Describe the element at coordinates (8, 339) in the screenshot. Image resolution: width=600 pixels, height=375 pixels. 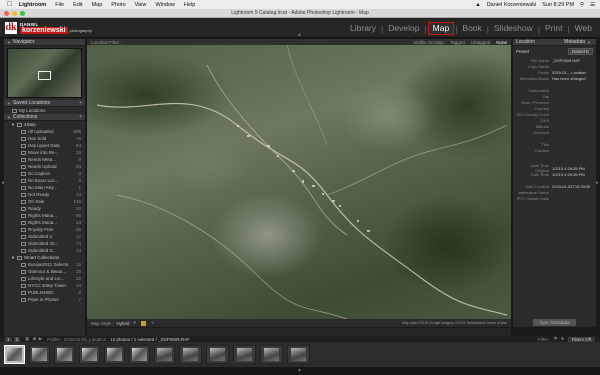
I see `display-1-button: 1` at that location.